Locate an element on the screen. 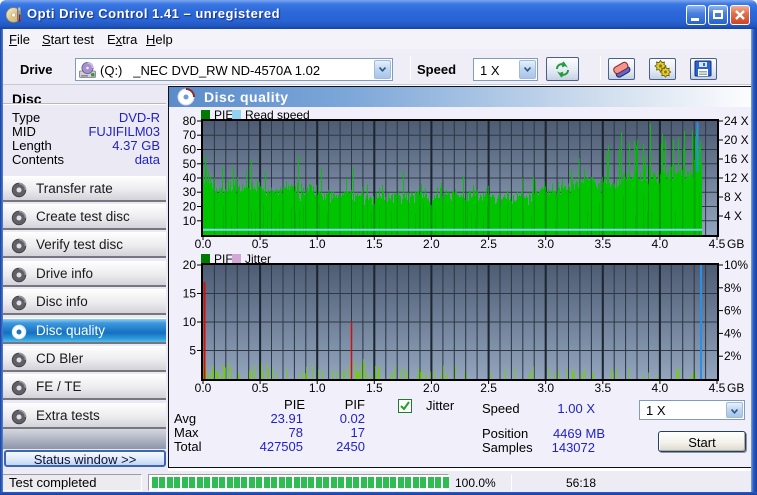  svg-text: 80 is located at coordinates (190, 121).